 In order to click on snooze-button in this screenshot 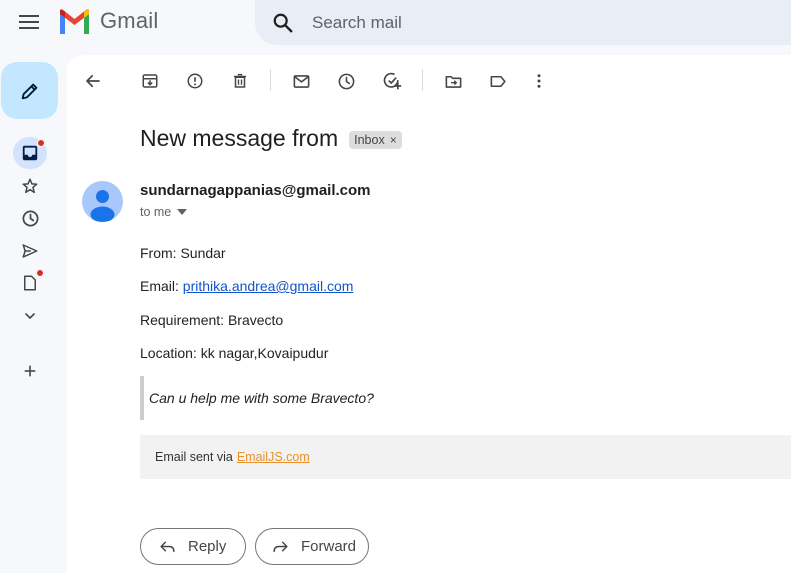, I will do `click(346, 81)`.